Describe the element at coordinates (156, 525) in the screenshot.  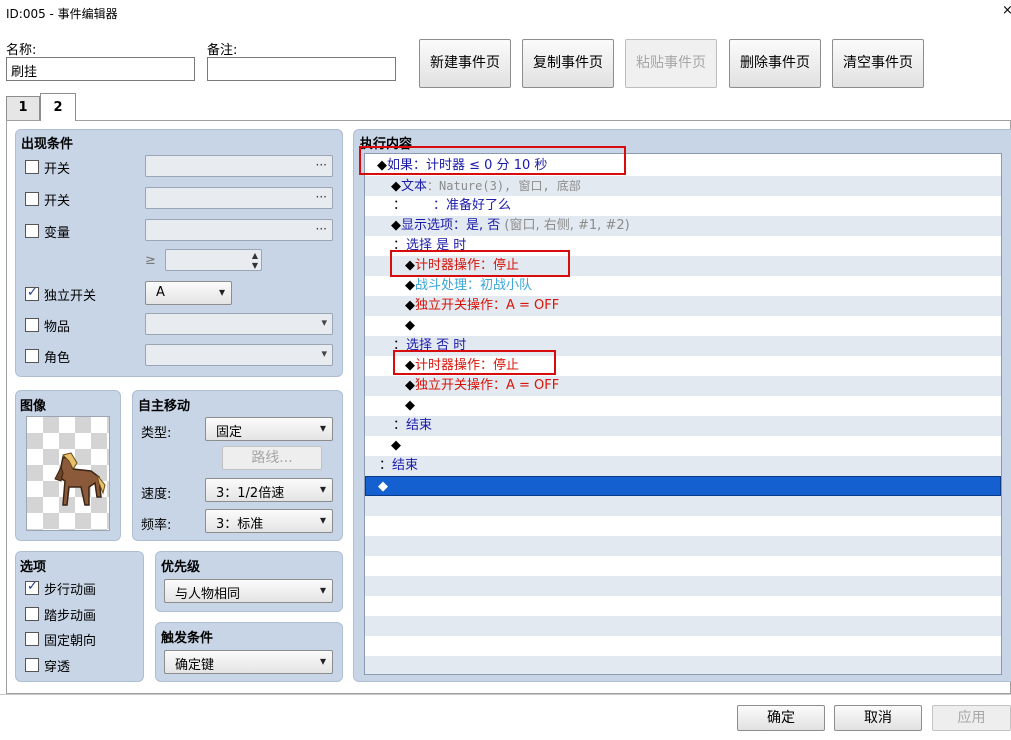
I see `freq-label: 频率:` at that location.